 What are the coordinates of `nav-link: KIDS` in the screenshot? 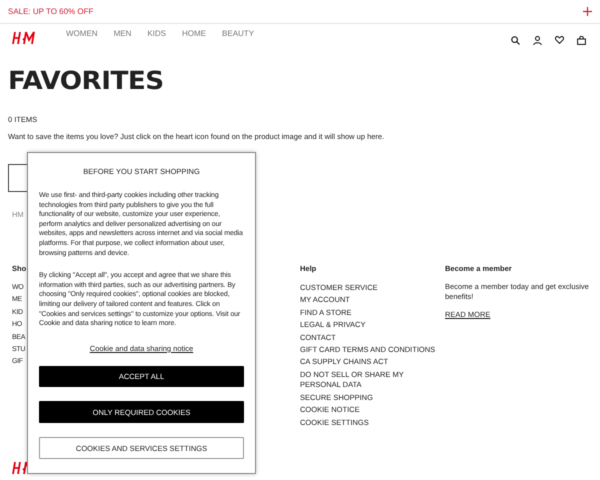 It's located at (156, 34).